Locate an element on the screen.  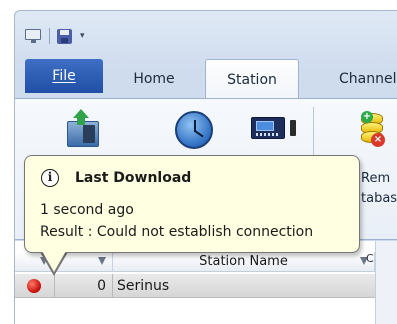
device-icon is located at coordinates (273, 128).